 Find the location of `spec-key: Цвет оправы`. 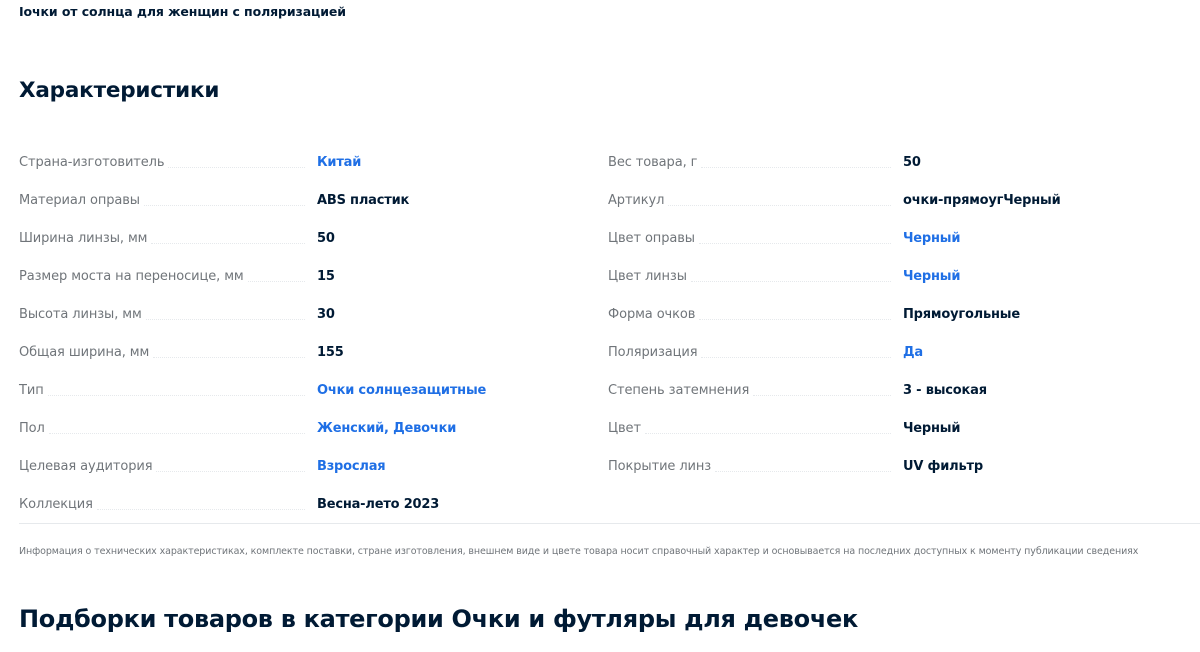

spec-key: Цвет оправы is located at coordinates (755, 239).